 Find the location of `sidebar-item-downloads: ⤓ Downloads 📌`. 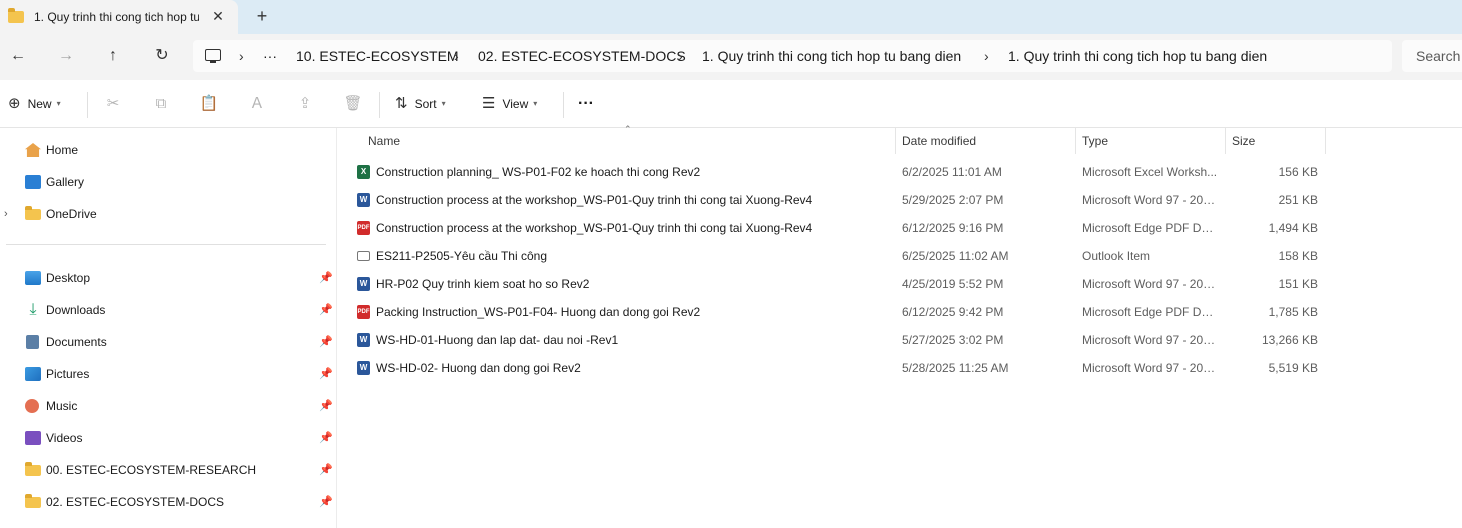

sidebar-item-downloads: ⤓ Downloads 📌 is located at coordinates (168, 310).